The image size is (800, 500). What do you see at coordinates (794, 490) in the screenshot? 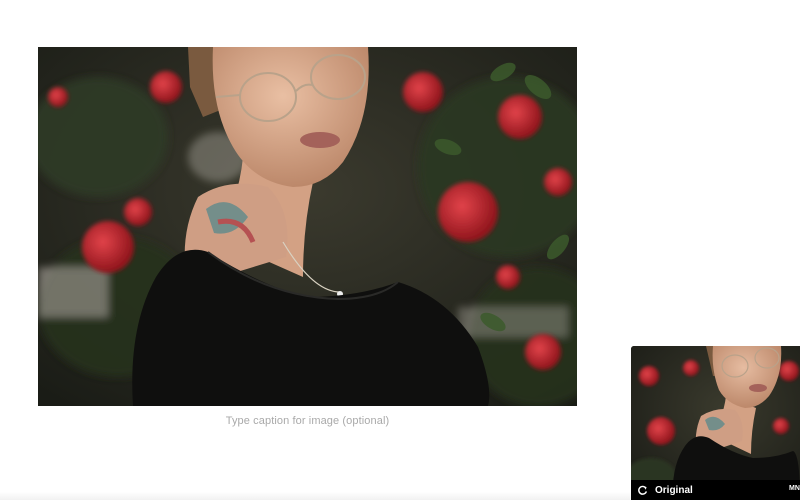
I see `next-filter-chip: MN` at bounding box center [794, 490].